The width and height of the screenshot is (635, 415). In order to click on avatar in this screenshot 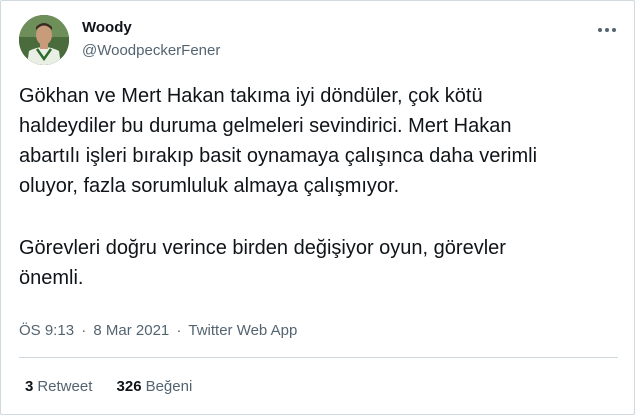, I will do `click(44, 40)`.